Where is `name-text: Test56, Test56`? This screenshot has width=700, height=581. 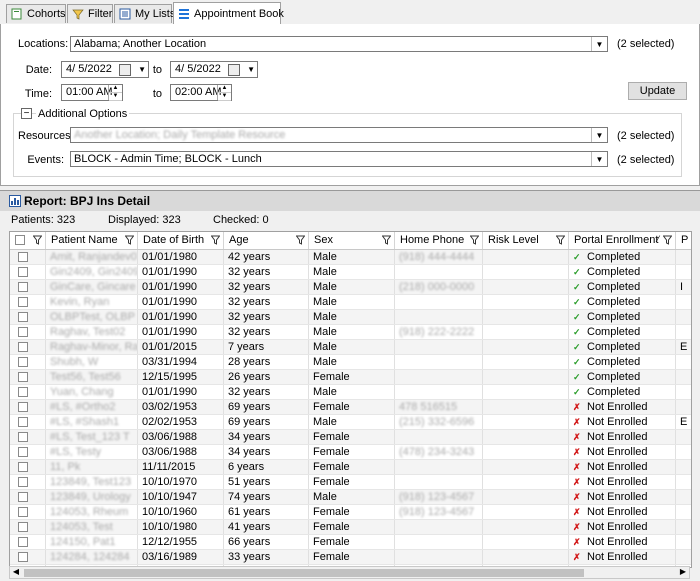 name-text: Test56, Test56 is located at coordinates (85, 377).